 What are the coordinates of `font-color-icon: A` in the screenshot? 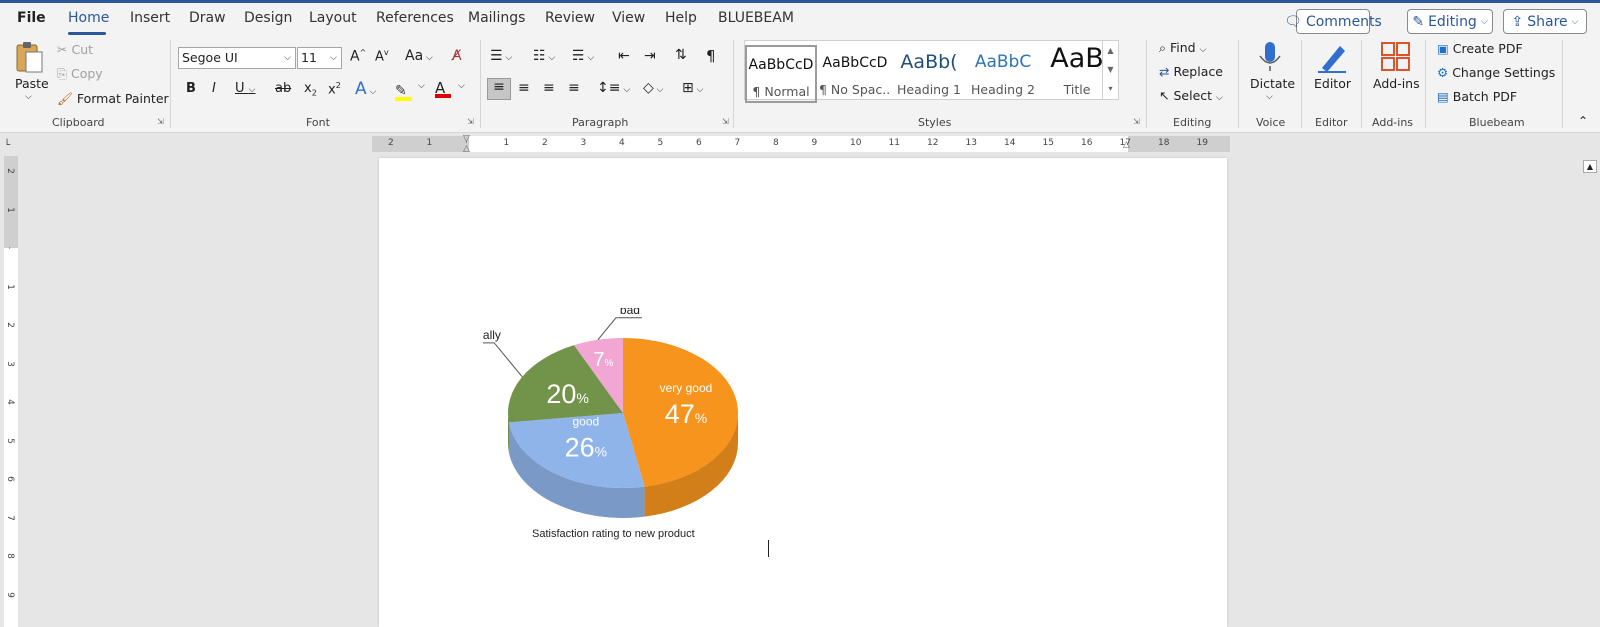 It's located at (440, 88).